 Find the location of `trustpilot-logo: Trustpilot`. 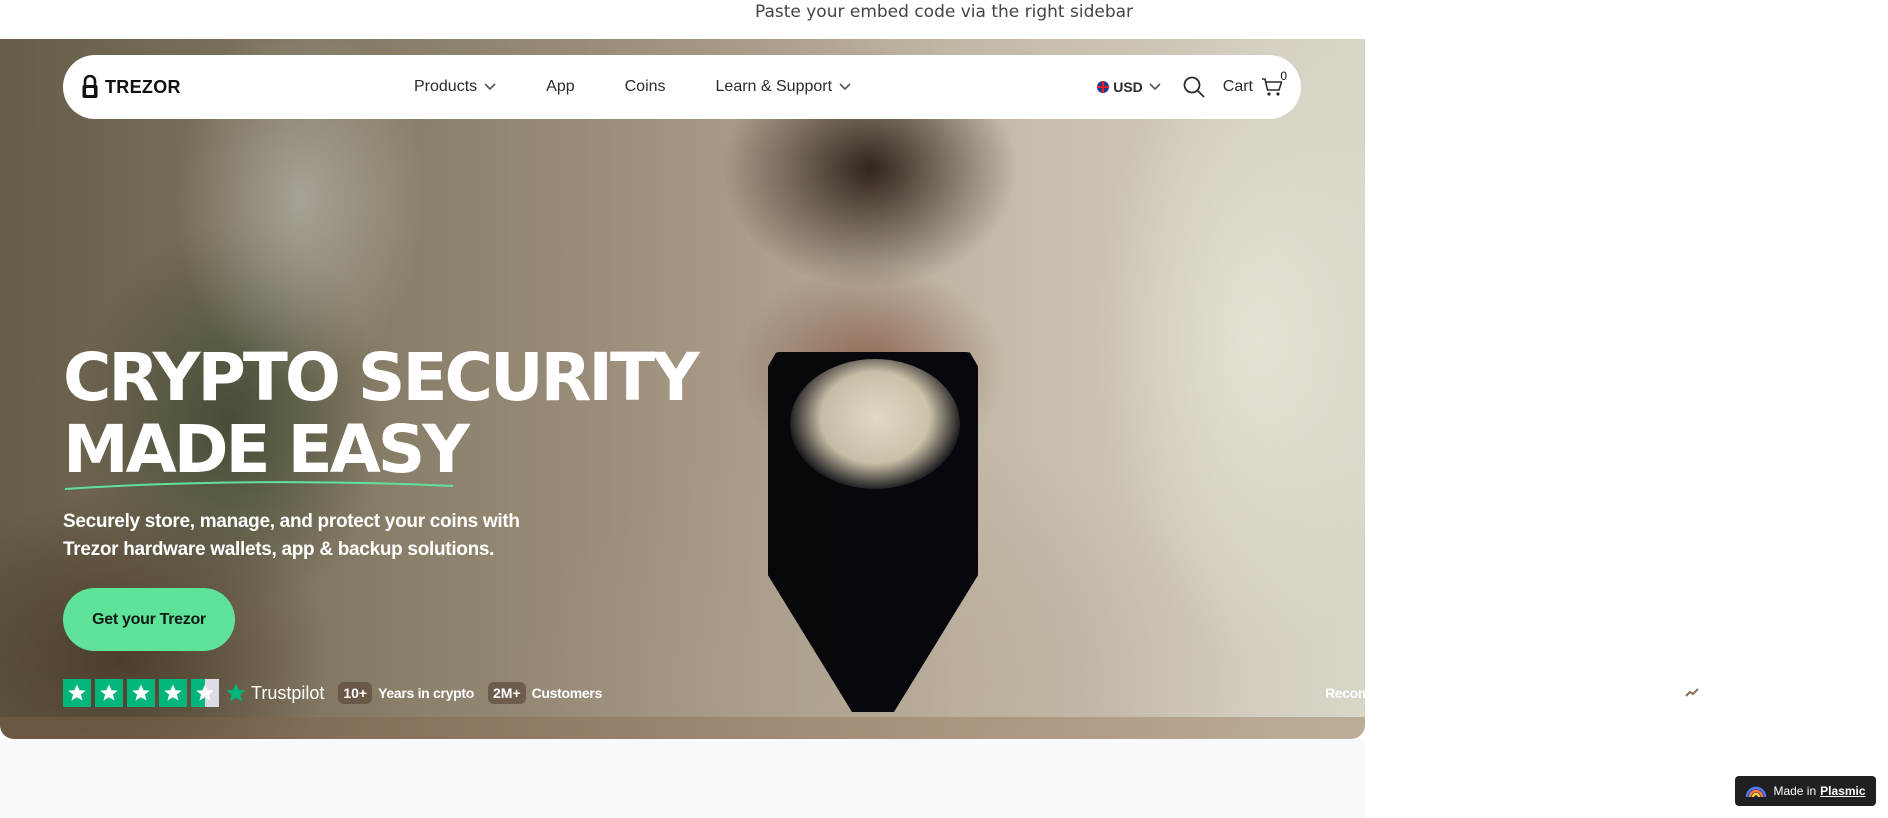

trustpilot-logo: Trustpilot is located at coordinates (274, 693).